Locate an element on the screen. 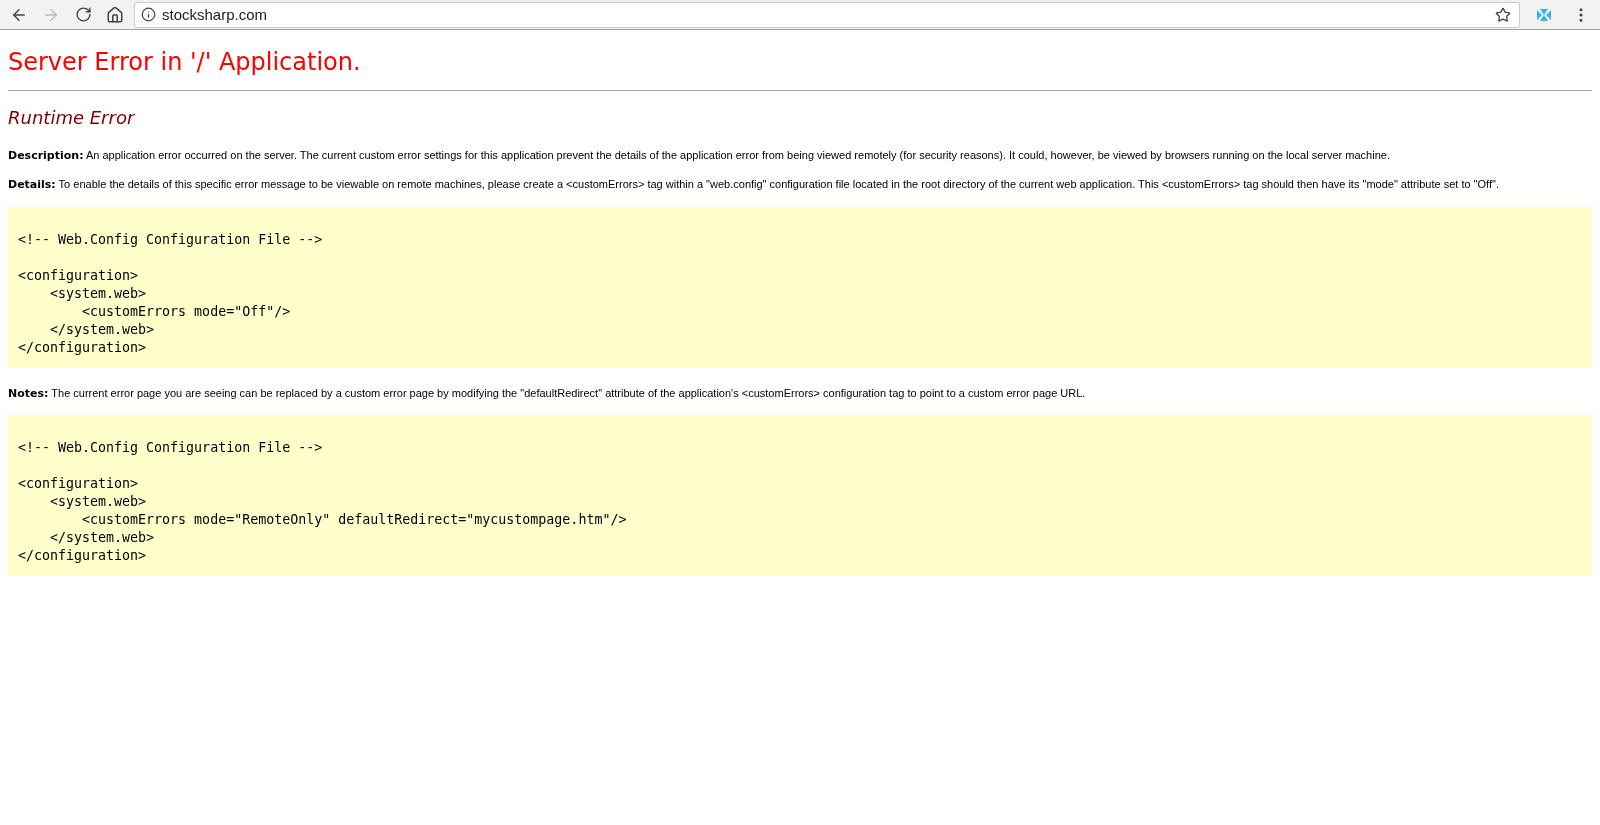  error-paragraph: Description: An application error occurred on the server. The current custom error settings for this application prevent the details of the application error from being viewed remotely (for security reasons). It could, however, be viewed by browsers running on the local server machine. is located at coordinates (699, 156).